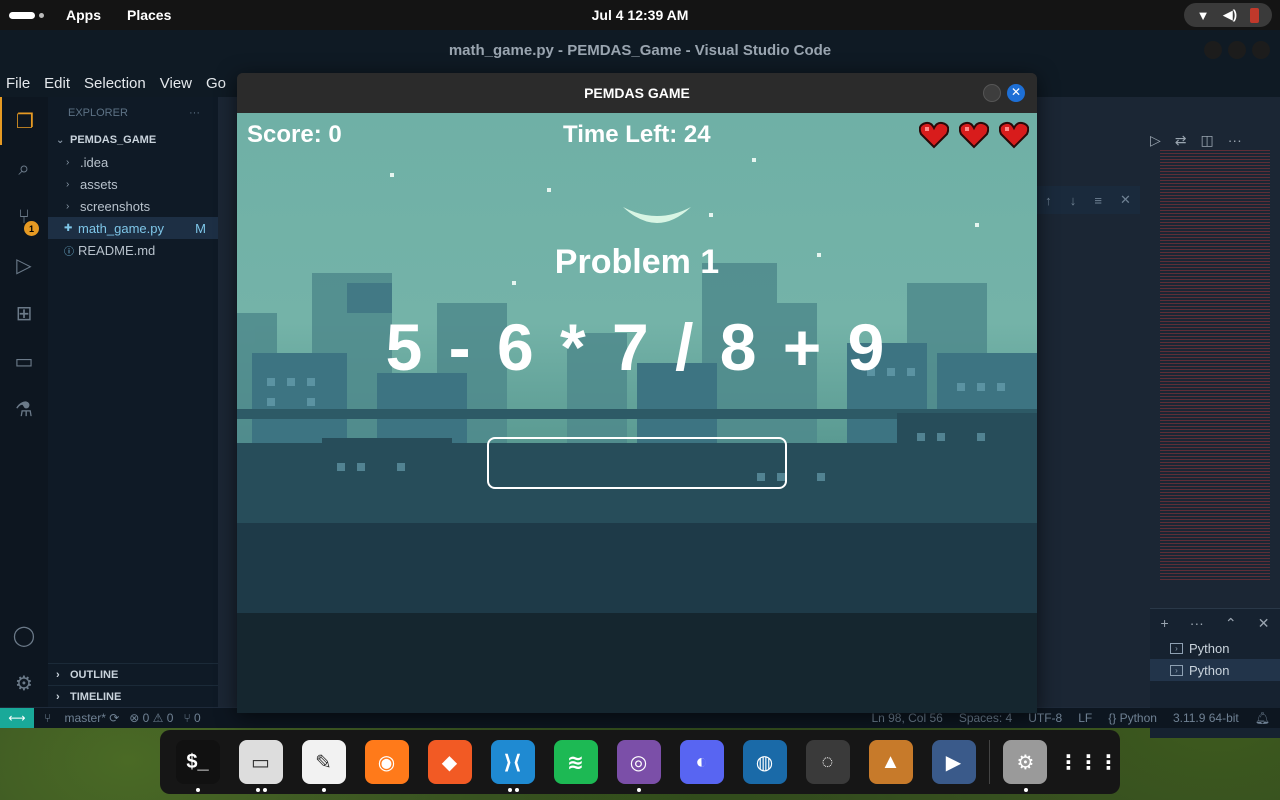 Image resolution: width=1280 pixels, height=800 pixels. I want to click on python-interpreter: 3.11.9 64-bit, so click(1206, 718).